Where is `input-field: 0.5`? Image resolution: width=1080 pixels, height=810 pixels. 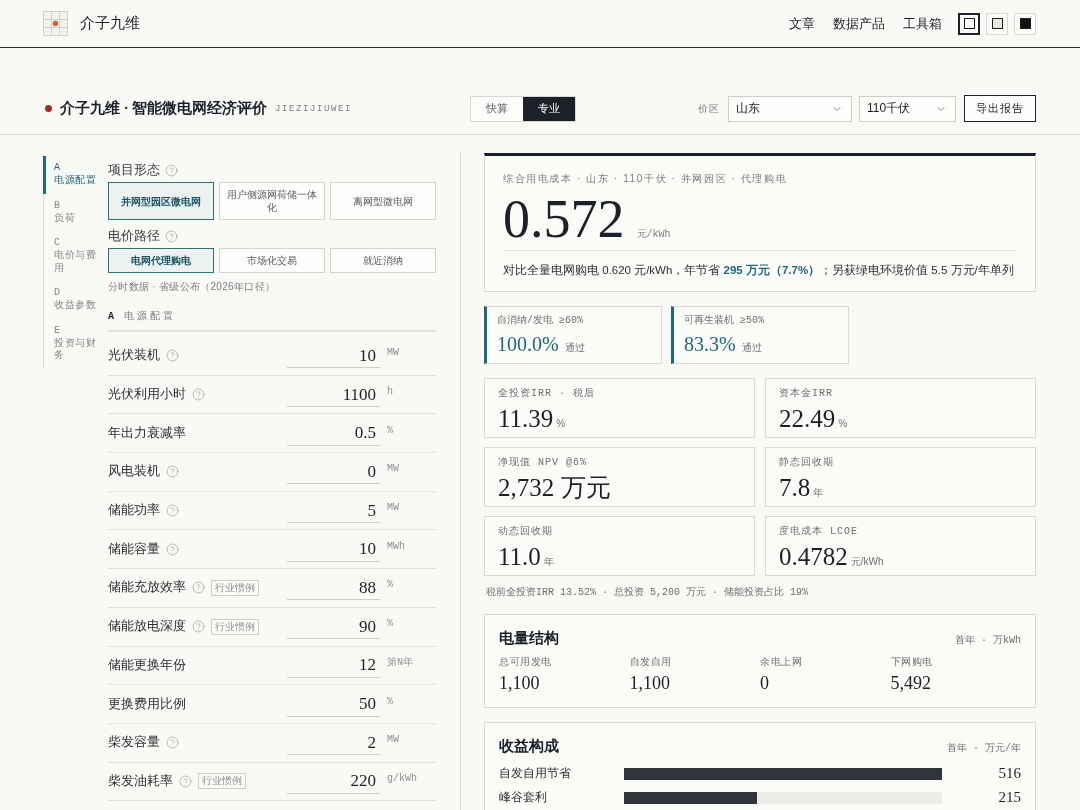
input-field: 0.5 is located at coordinates (333, 433).